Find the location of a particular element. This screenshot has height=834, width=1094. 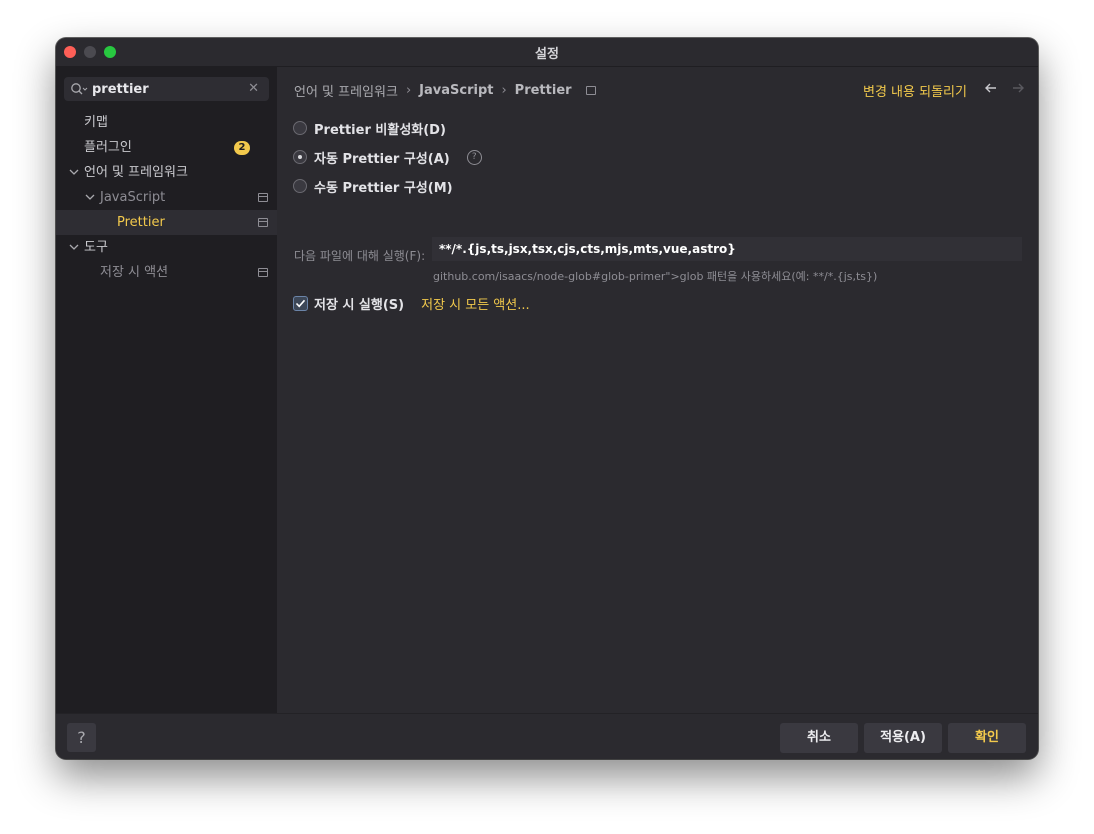

close-window-button is located at coordinates (70, 52).